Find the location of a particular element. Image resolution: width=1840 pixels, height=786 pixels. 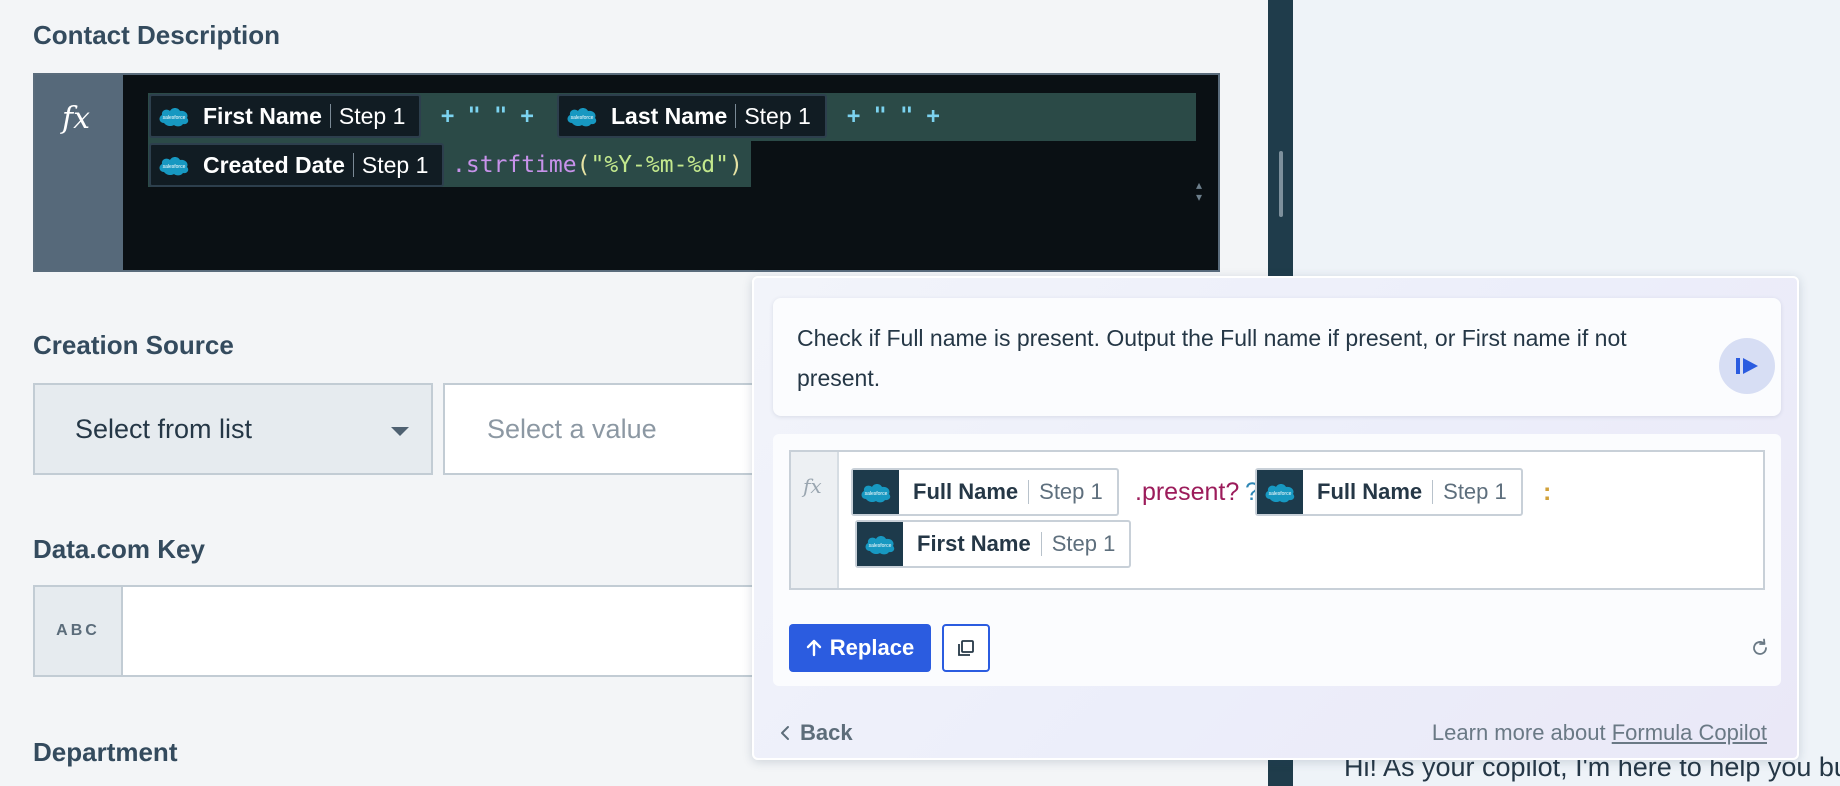

ternary-colon: : is located at coordinates (1547, 492).